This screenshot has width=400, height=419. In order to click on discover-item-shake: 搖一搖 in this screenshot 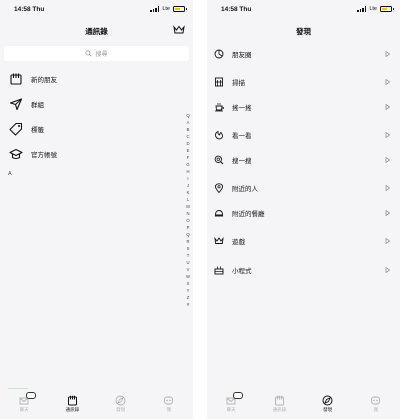, I will do `click(303, 107)`.